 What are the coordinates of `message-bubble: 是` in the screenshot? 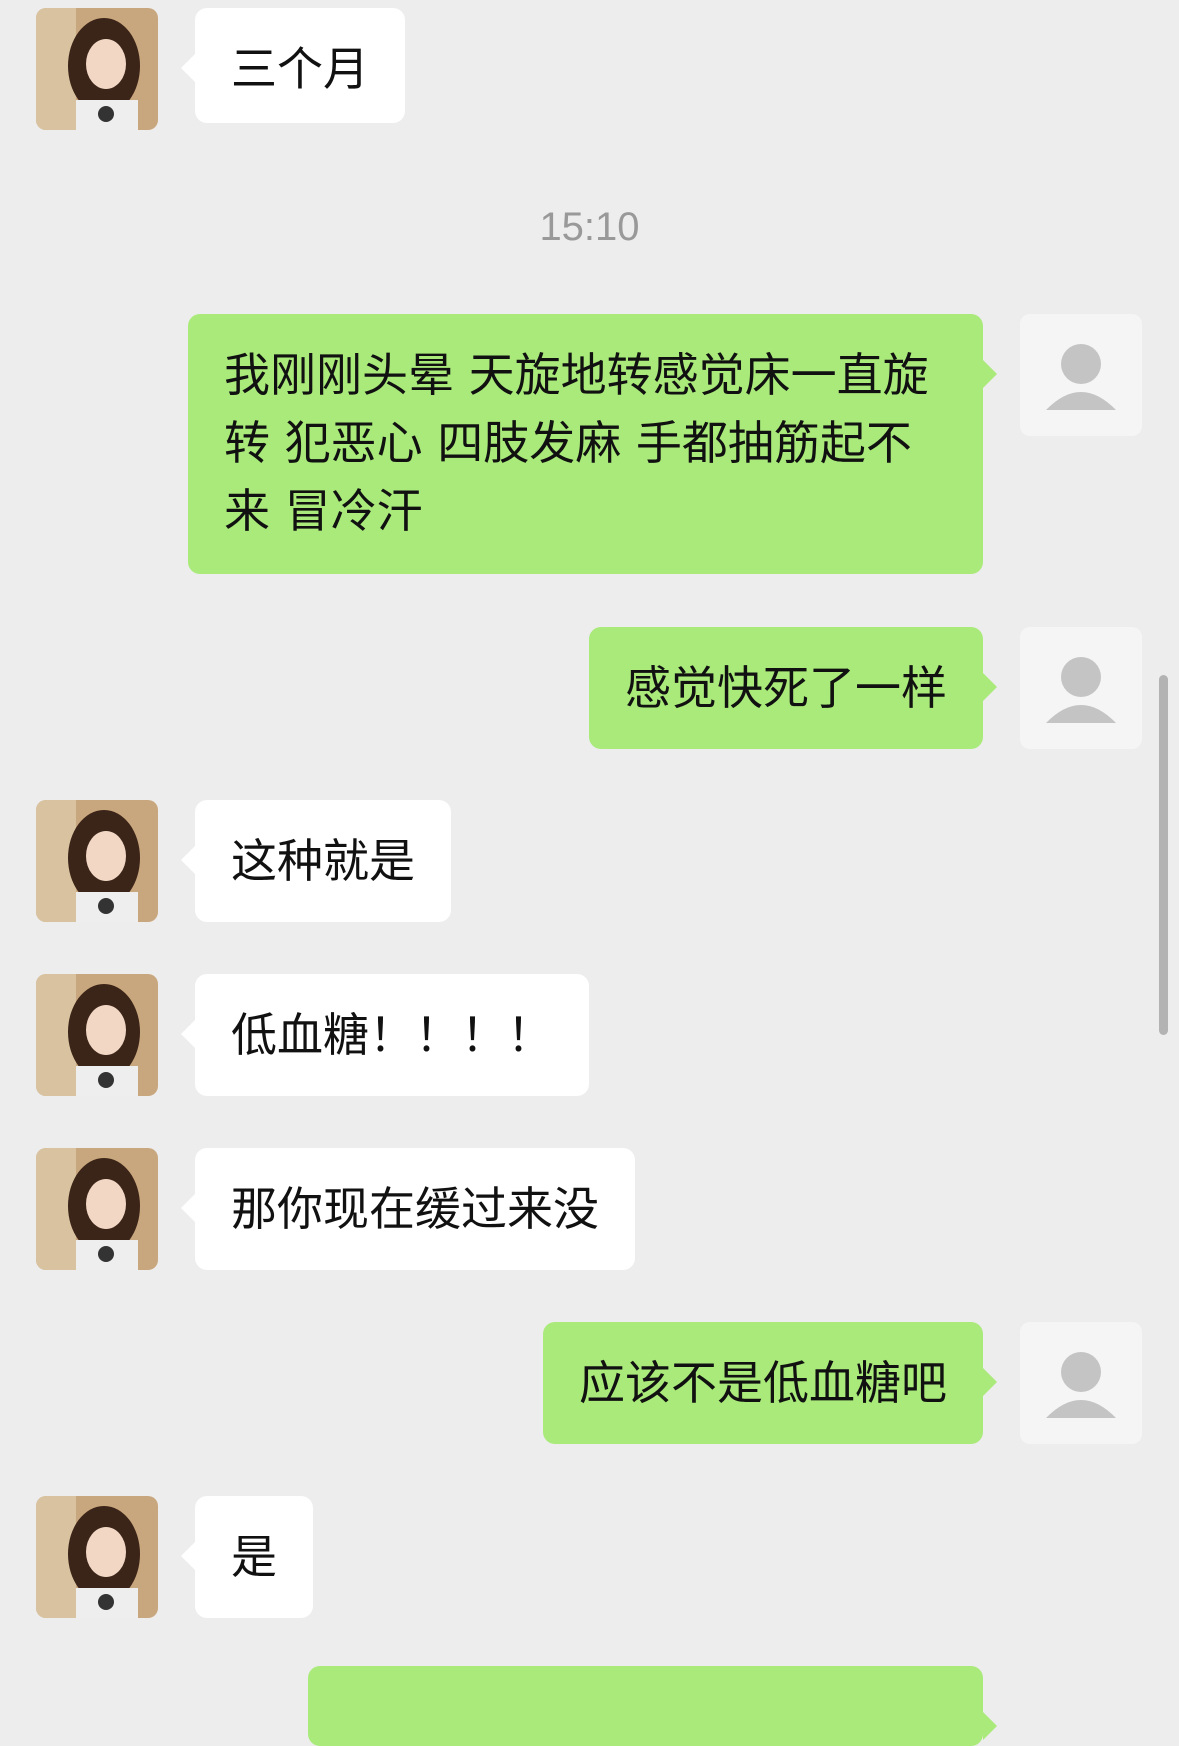 It's located at (247, 1557).